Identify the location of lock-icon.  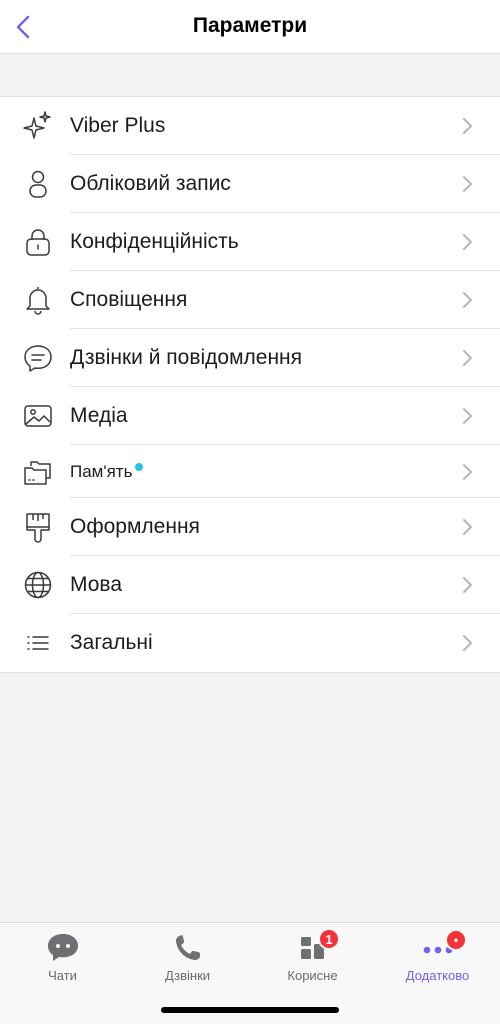
(38, 242).